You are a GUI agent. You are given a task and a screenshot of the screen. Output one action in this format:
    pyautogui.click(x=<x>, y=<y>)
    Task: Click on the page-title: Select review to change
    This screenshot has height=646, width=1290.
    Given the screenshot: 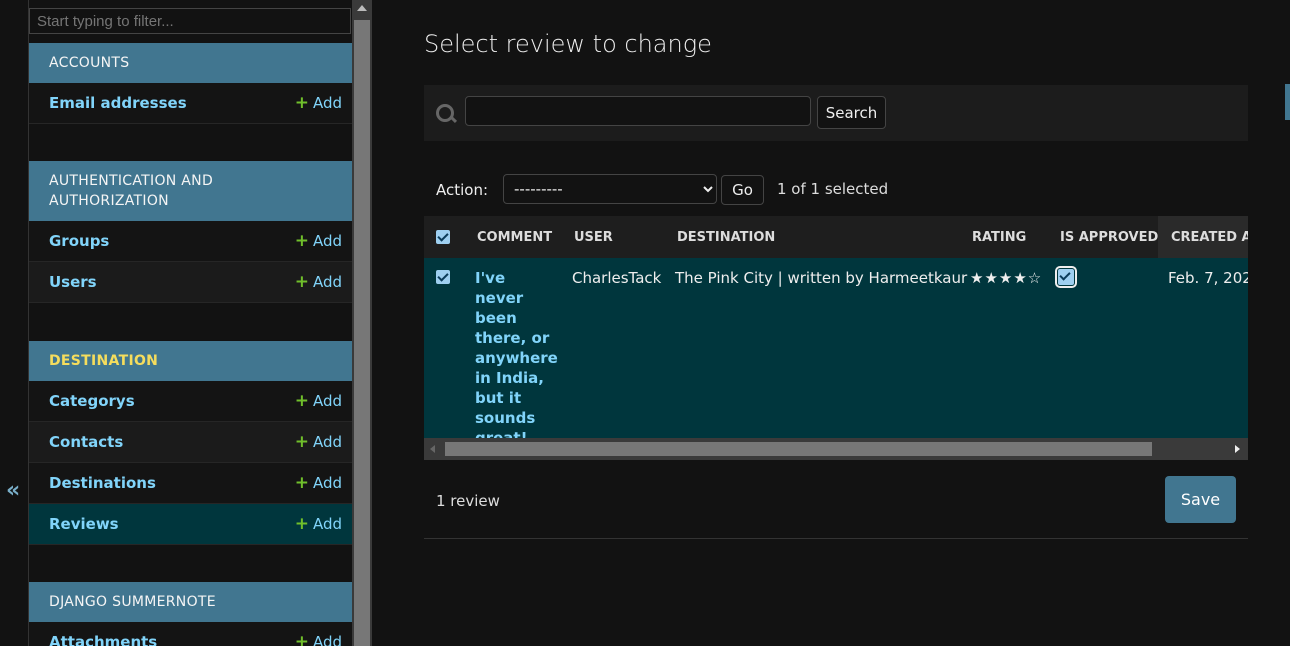 What is the action you would take?
    pyautogui.click(x=568, y=44)
    